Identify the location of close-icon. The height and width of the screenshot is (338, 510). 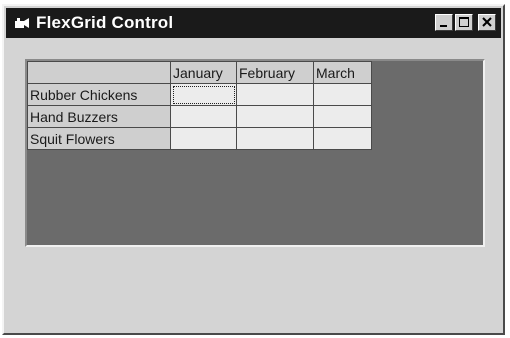
(487, 22).